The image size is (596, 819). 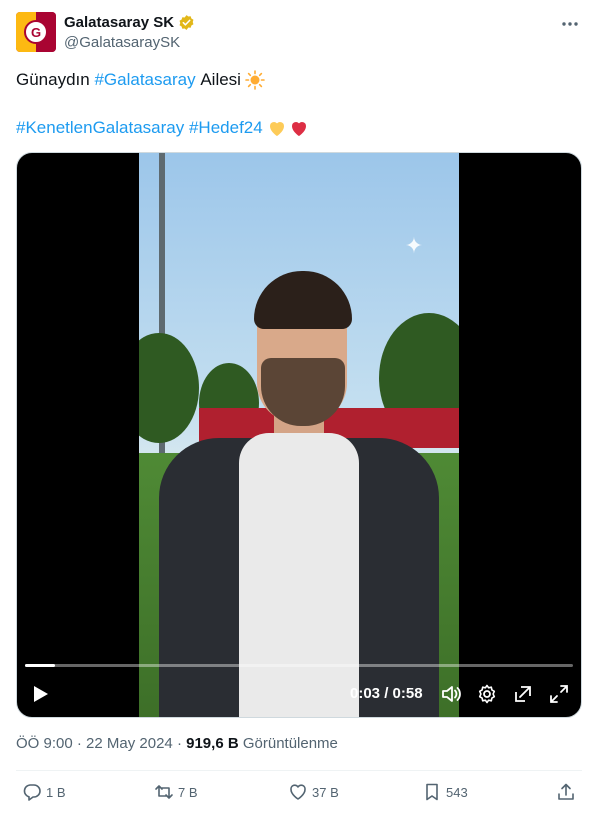 I want to click on play-icon, so click(x=40, y=694).